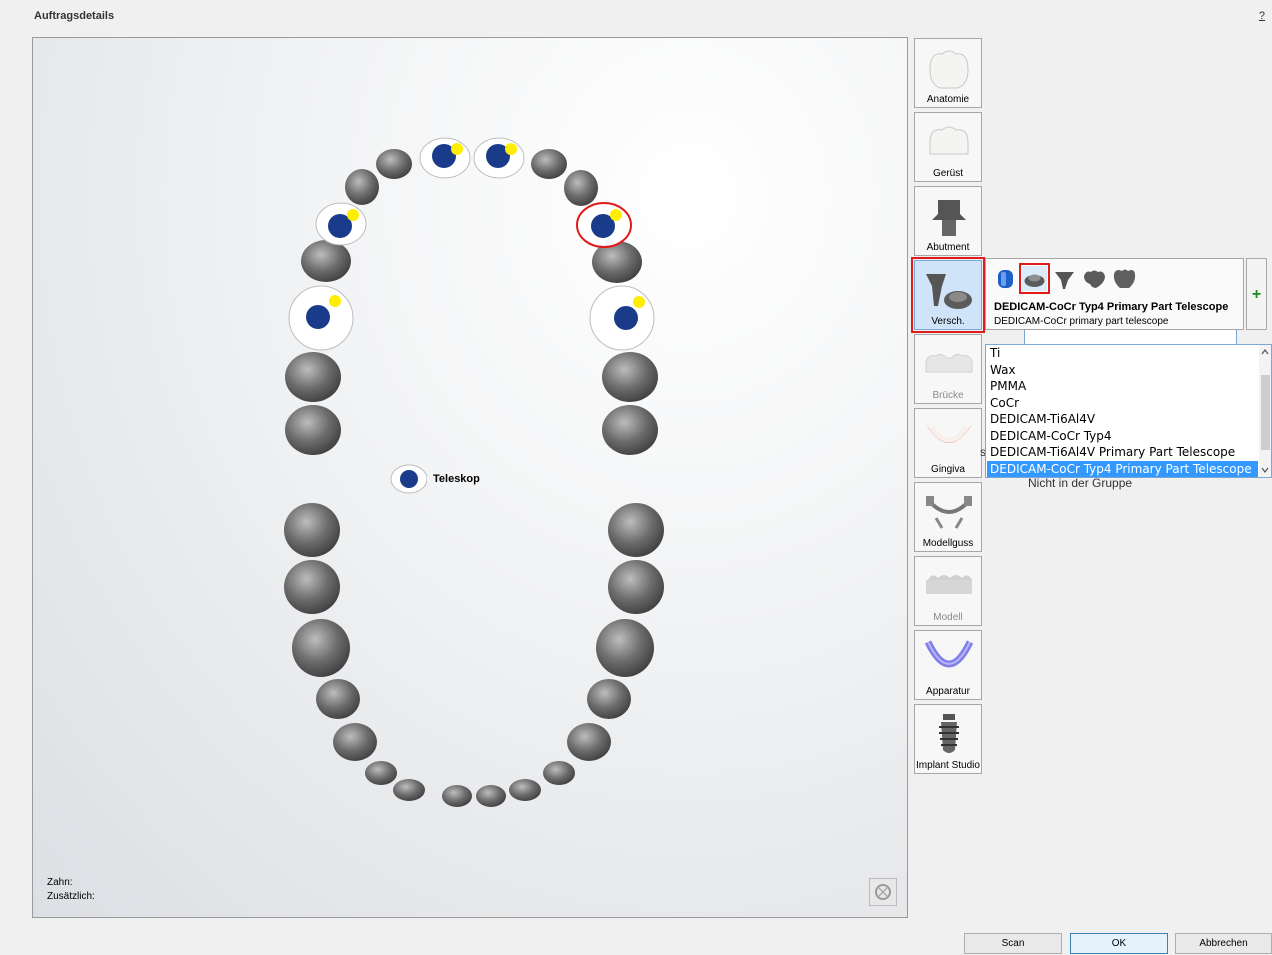 The width and height of the screenshot is (1272, 955). What do you see at coordinates (456, 479) in the screenshot?
I see `legend-label: Teleskop` at bounding box center [456, 479].